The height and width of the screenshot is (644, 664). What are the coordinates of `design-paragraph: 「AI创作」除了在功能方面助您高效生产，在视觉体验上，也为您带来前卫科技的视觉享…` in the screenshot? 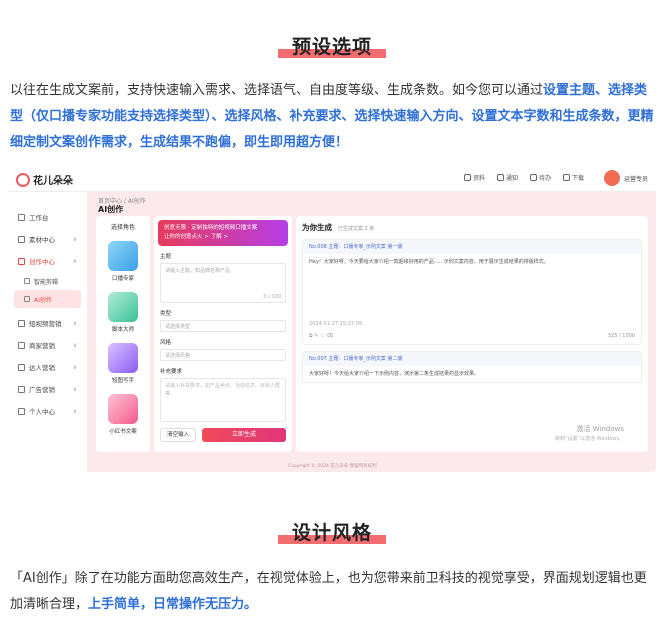 It's located at (328, 591).